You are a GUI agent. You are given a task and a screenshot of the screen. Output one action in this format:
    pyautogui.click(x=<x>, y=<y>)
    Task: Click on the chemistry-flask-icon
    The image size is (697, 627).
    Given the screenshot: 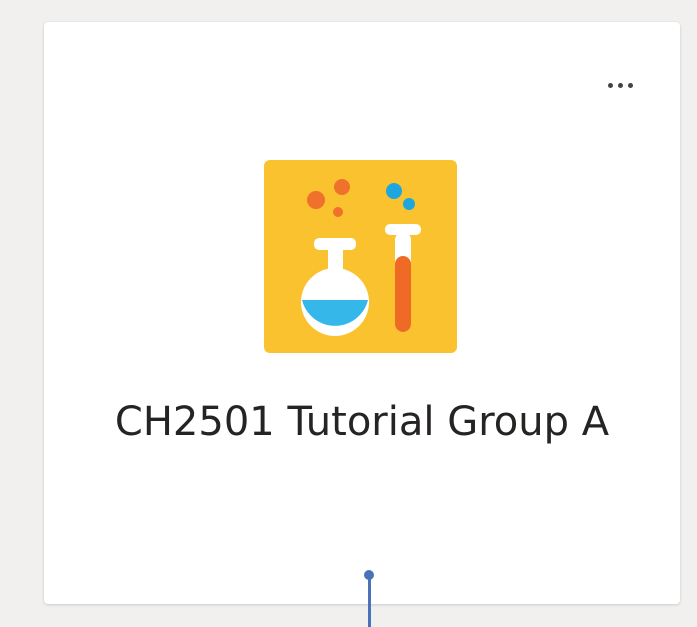 What is the action you would take?
    pyautogui.click(x=360, y=256)
    